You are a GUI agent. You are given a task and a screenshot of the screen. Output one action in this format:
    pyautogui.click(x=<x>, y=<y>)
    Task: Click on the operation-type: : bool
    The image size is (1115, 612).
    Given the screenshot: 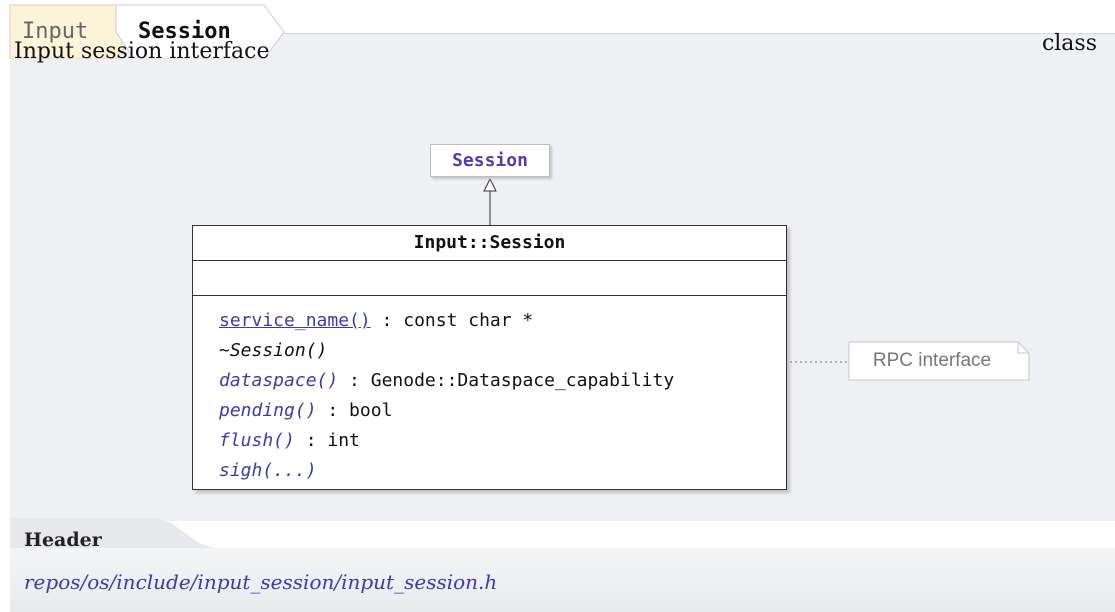 What is the action you would take?
    pyautogui.click(x=354, y=410)
    